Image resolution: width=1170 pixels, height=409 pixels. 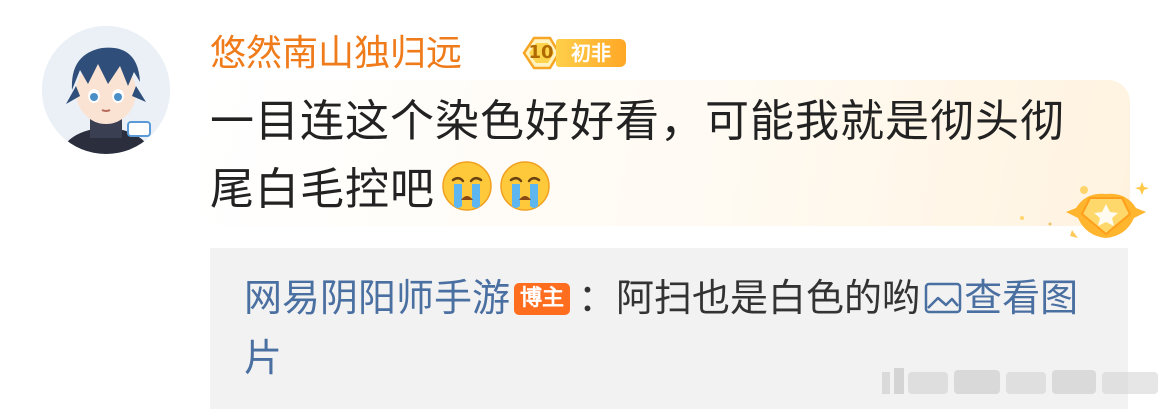 I want to click on reply-username: 网易阴阳师手游, so click(x=377, y=298).